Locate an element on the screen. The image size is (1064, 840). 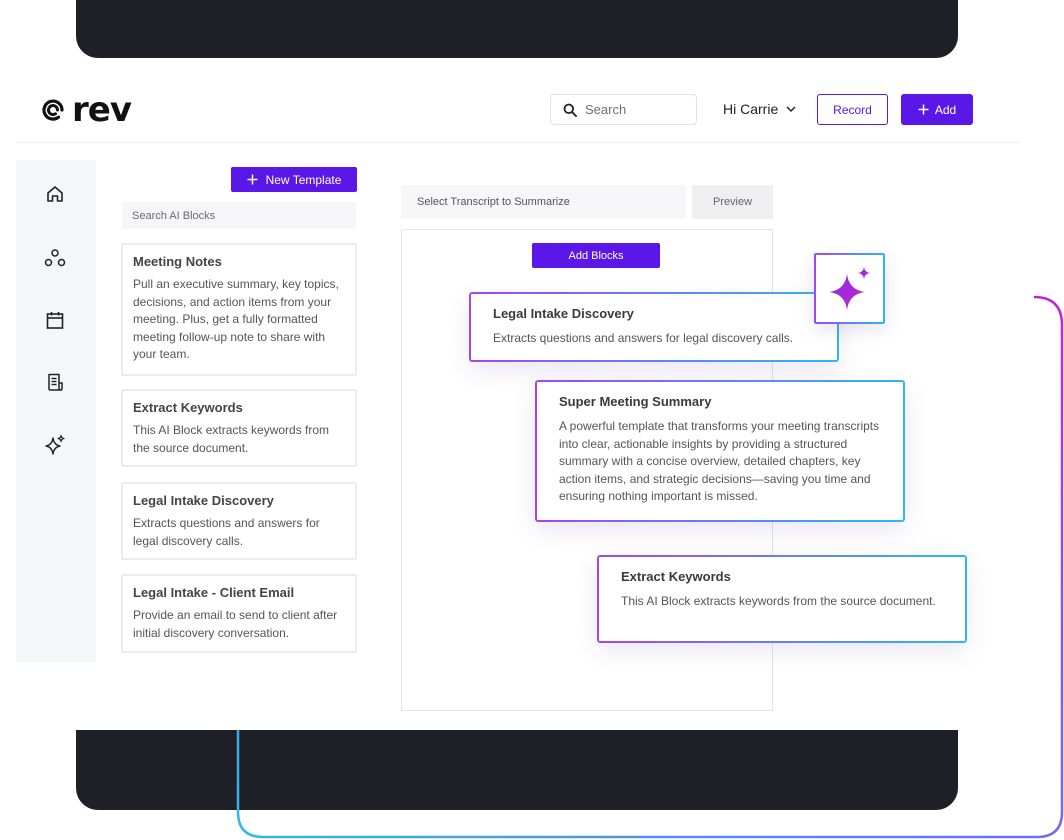
add-blocks-button: Add Blocks is located at coordinates (596, 255).